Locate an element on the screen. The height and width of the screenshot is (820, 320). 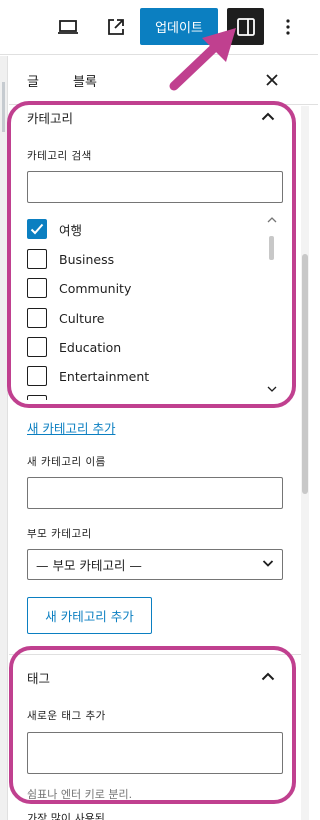
view-post-button is located at coordinates (116, 27).